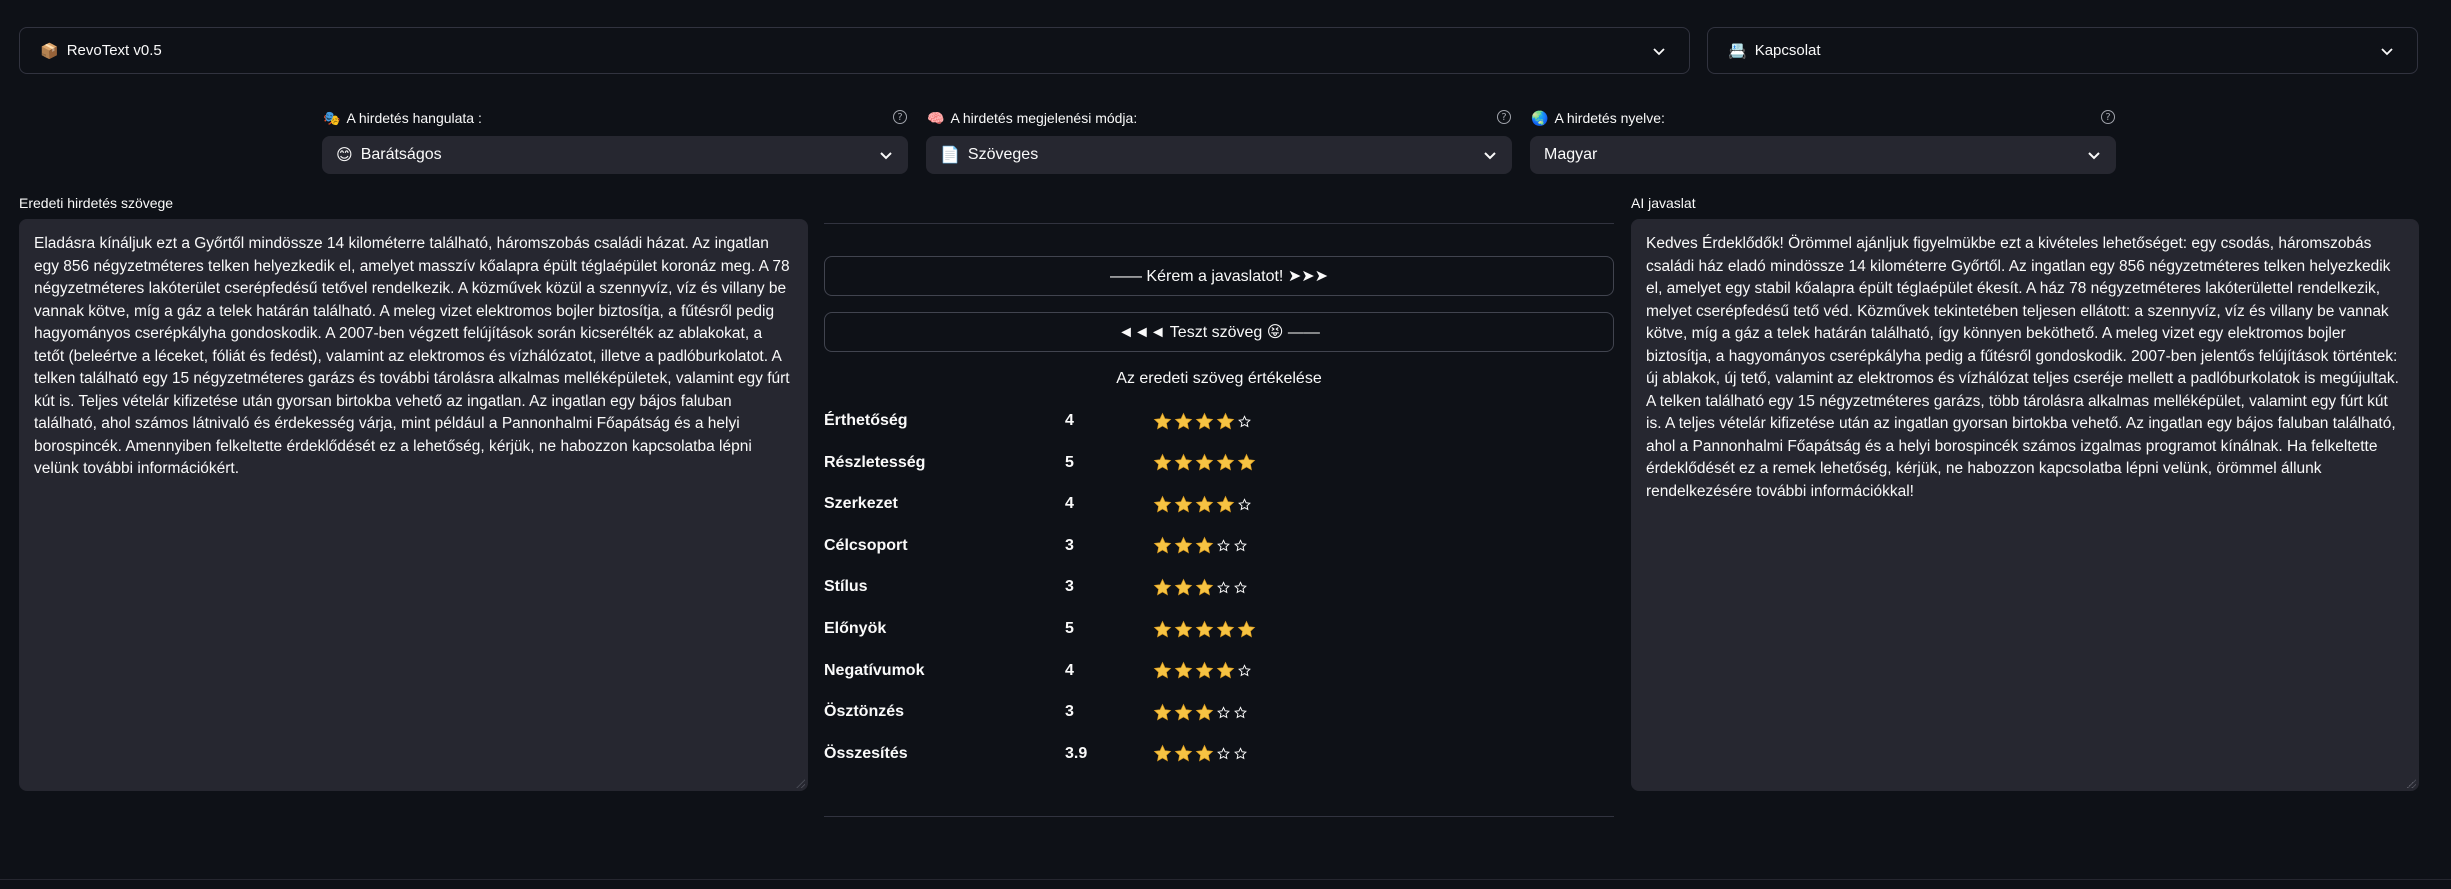 This screenshot has width=2451, height=889. I want to click on format-select-label: 🧠 A hirdetés megjelenési módja:, so click(1032, 118).